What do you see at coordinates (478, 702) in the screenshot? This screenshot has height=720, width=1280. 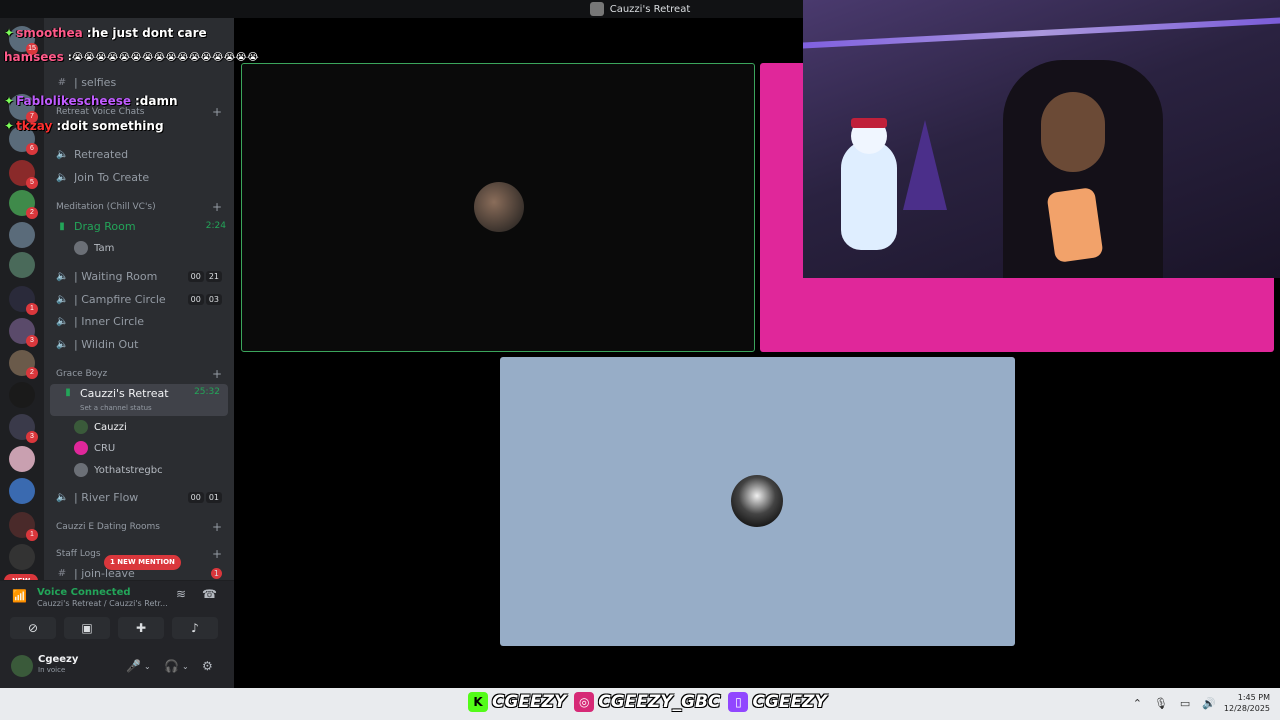 I see `kick-icon: K` at bounding box center [478, 702].